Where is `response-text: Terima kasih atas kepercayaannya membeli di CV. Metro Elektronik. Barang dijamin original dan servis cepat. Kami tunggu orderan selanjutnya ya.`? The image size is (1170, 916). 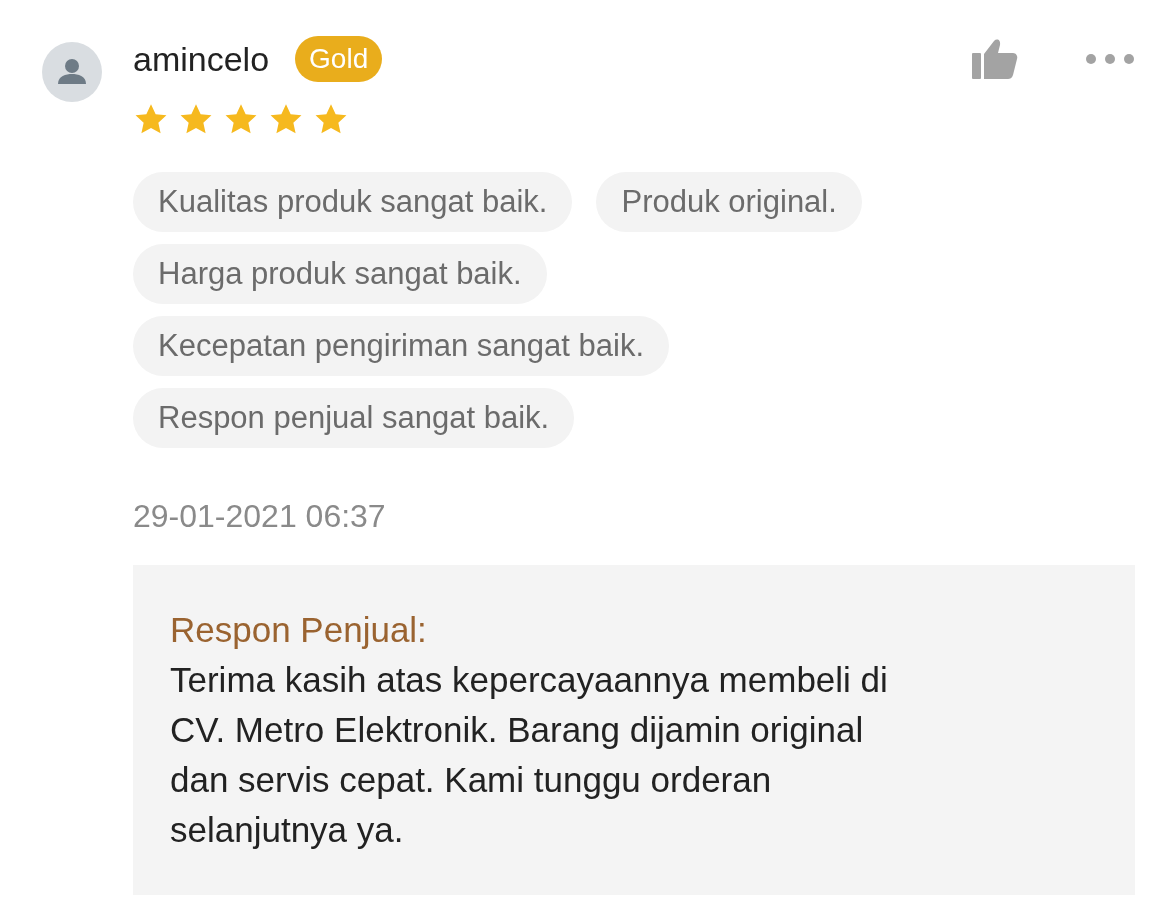
response-text: Terima kasih atas kepercayaannya membeli di CV. Metro Elektronik. Barang dijamin original dan servis cepat. Kami tunggu orderan selanjutnya ya. is located at coordinates (529, 755).